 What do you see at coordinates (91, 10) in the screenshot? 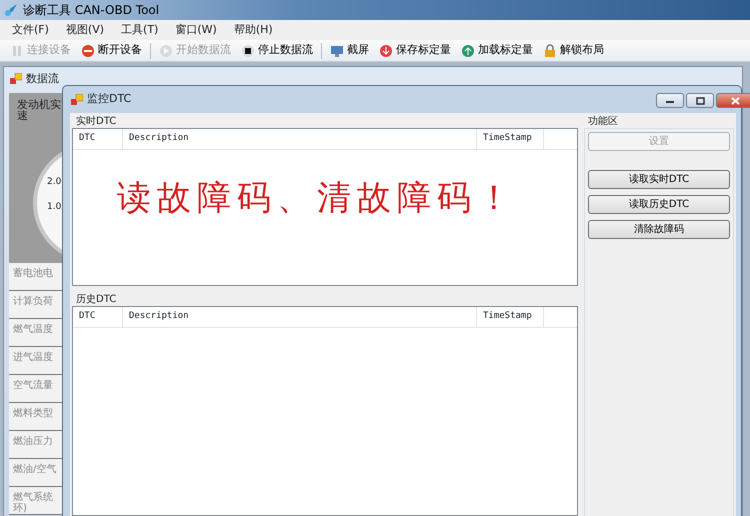
I see `window-title: 诊断工具 CAN-OBD Tool` at bounding box center [91, 10].